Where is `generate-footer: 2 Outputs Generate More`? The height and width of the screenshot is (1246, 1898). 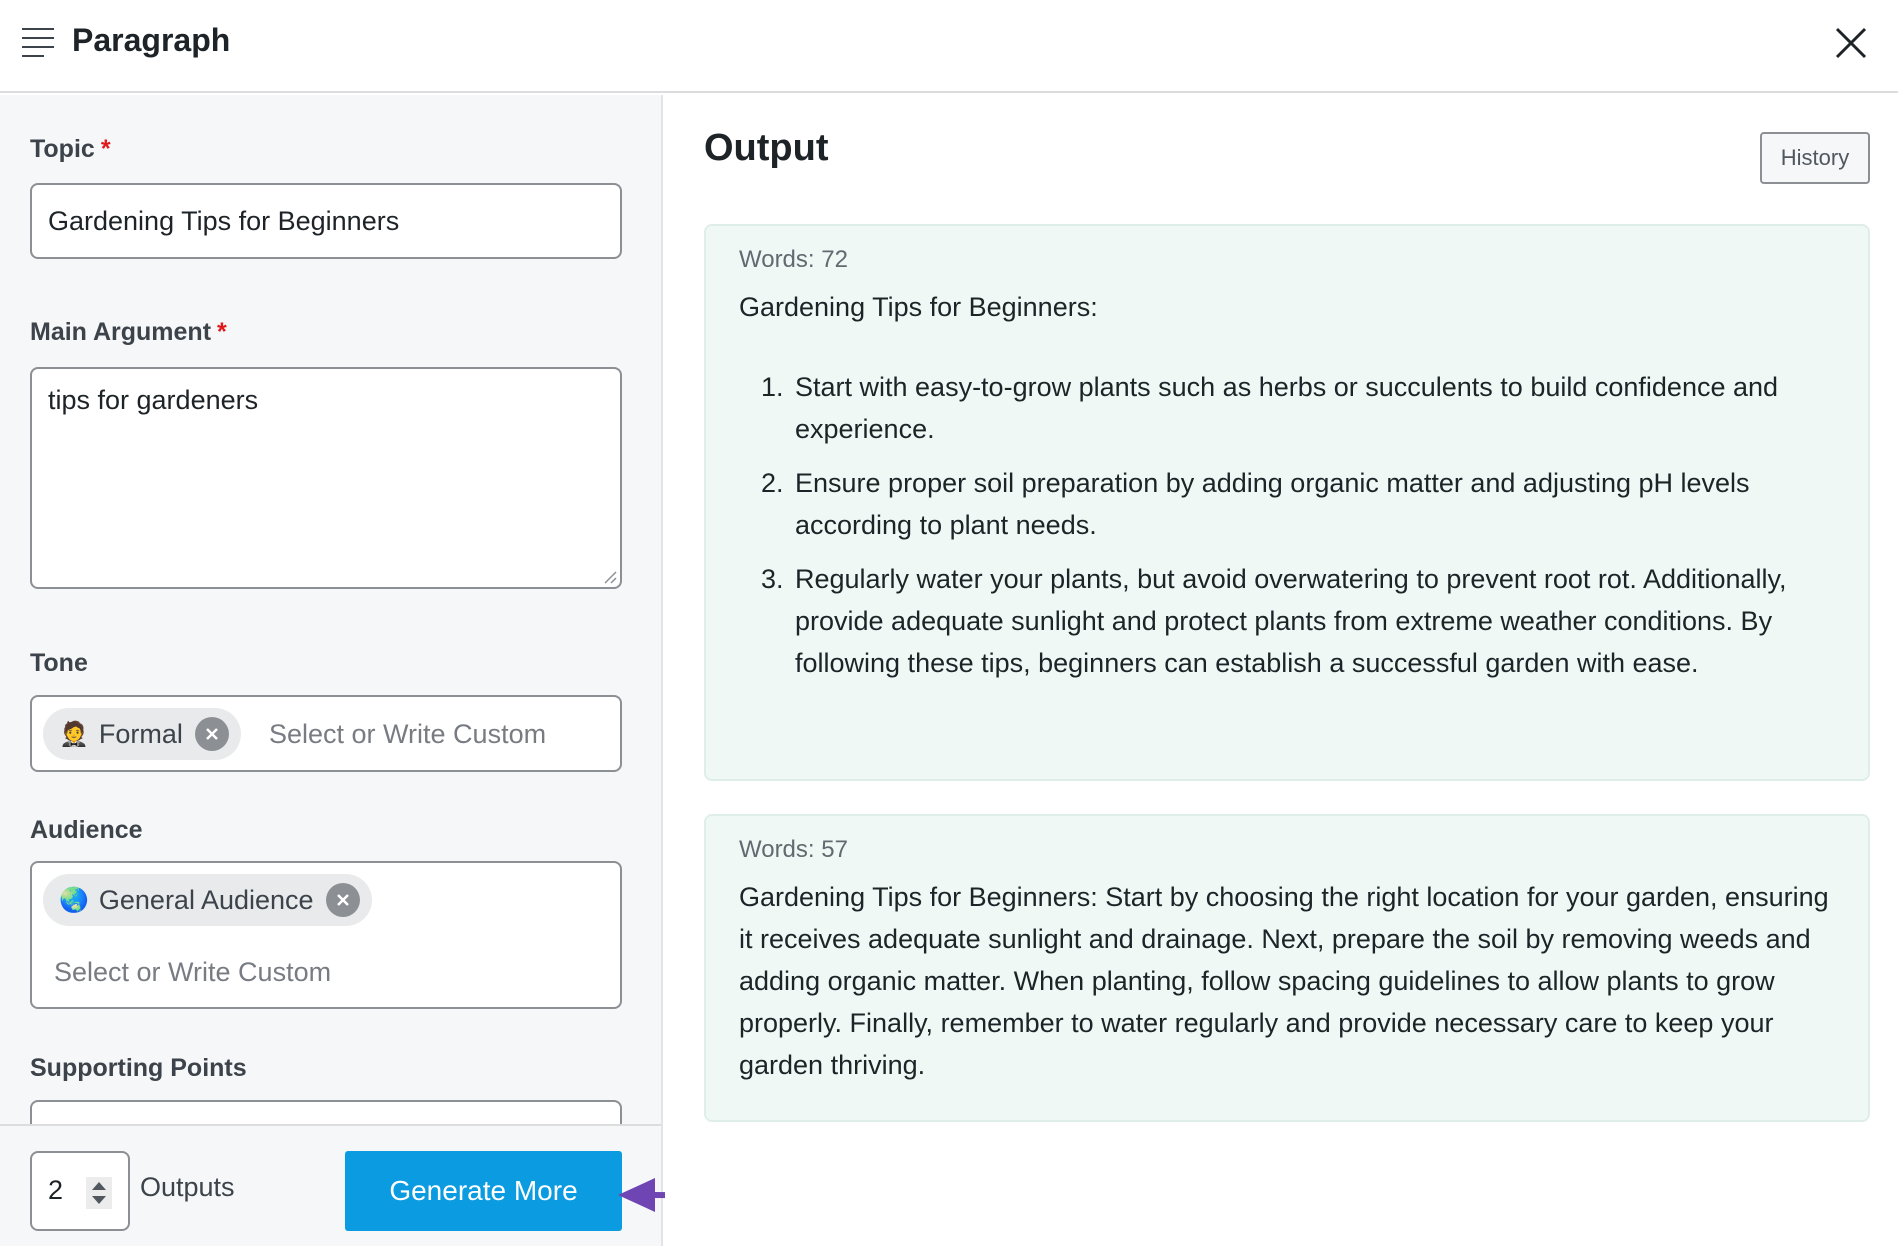
generate-footer: 2 Outputs Generate More is located at coordinates (330, 1185).